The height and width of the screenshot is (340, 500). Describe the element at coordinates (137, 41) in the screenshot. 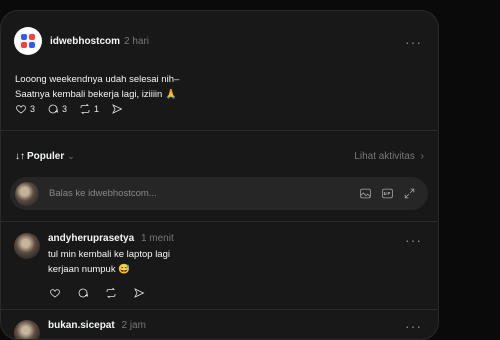

I see `post-time: 2 hari` at that location.